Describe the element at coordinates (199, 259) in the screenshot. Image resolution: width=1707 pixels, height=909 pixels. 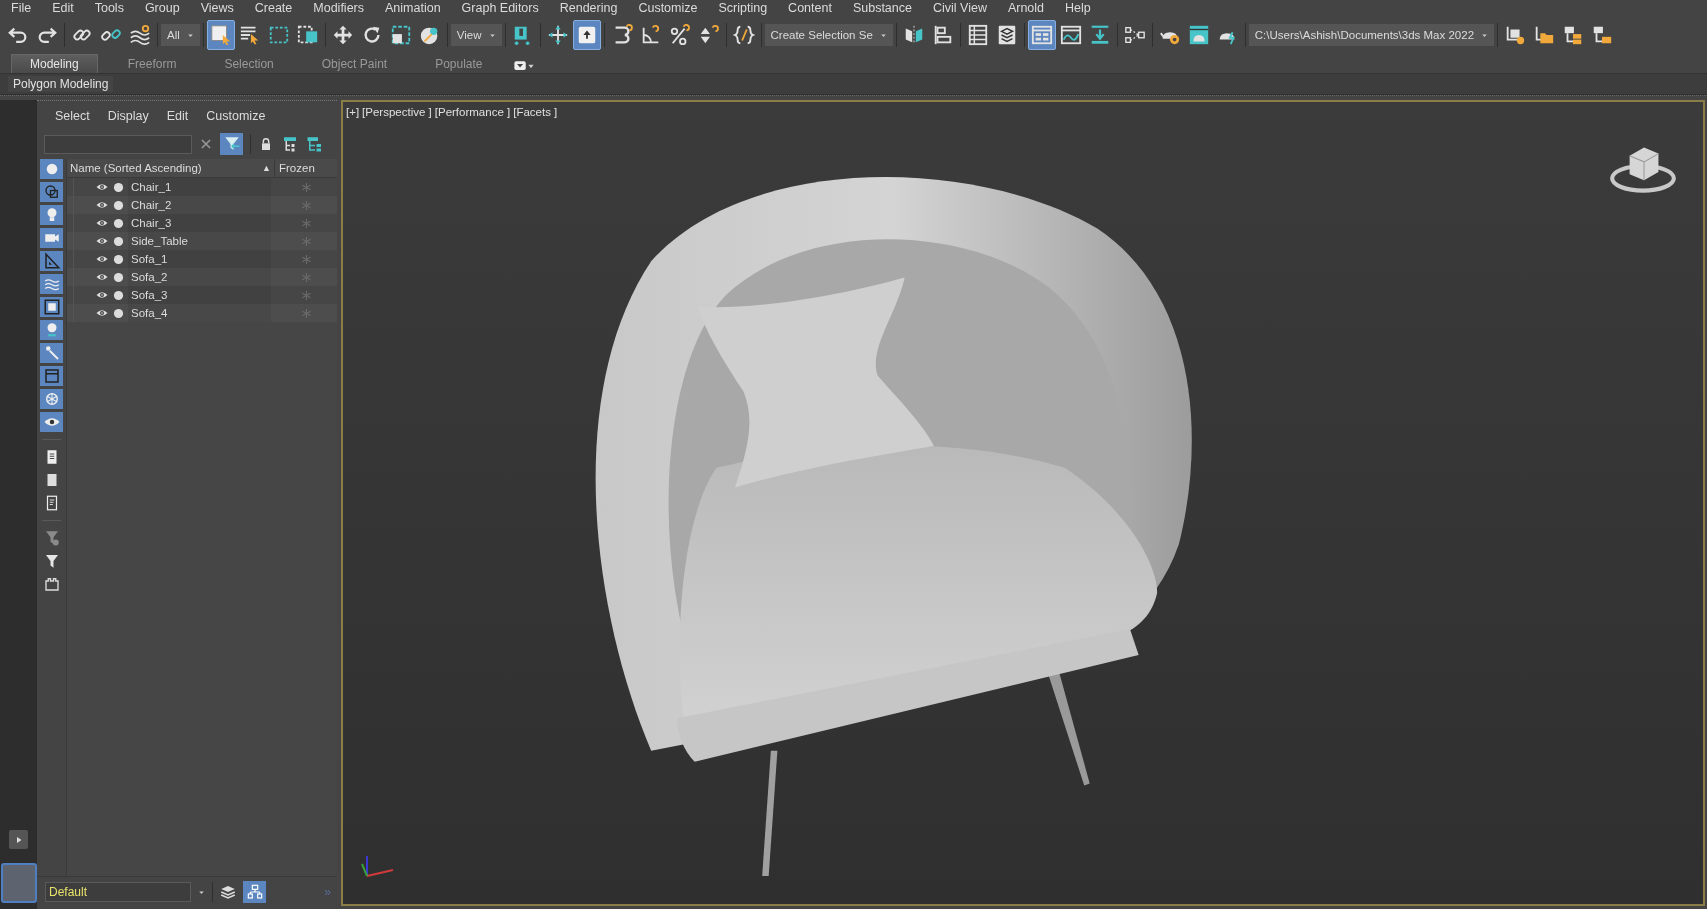
I see `object-name: Sofa_1` at that location.